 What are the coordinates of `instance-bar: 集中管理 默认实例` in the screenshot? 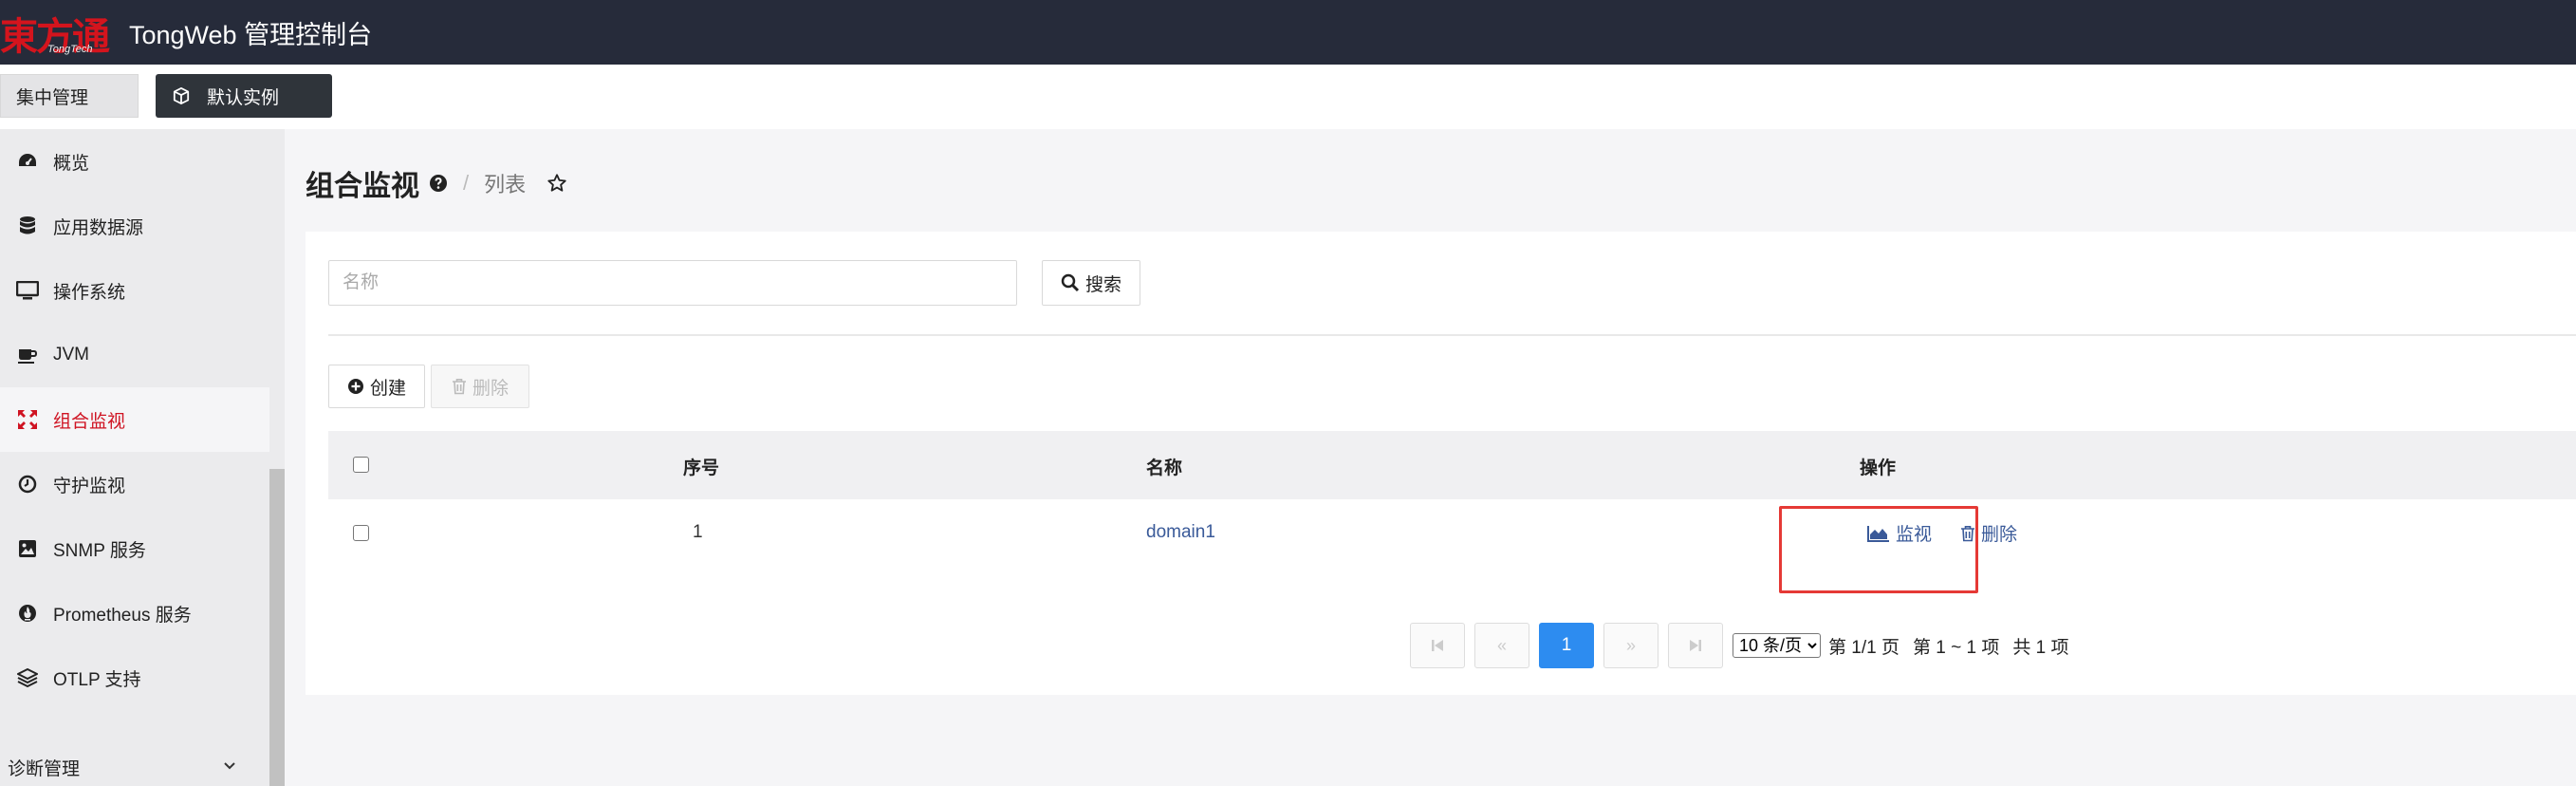 It's located at (1288, 97).